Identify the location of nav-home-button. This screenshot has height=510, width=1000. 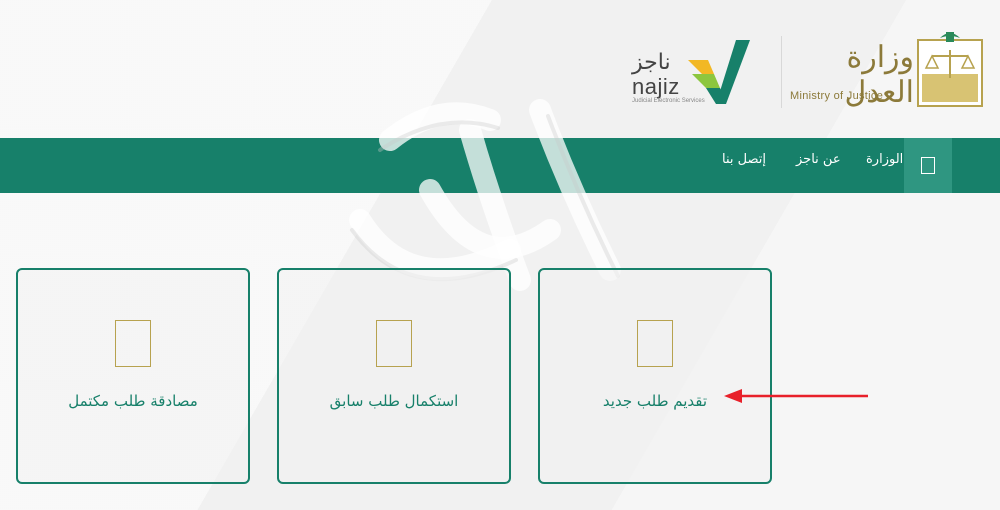
(928, 165).